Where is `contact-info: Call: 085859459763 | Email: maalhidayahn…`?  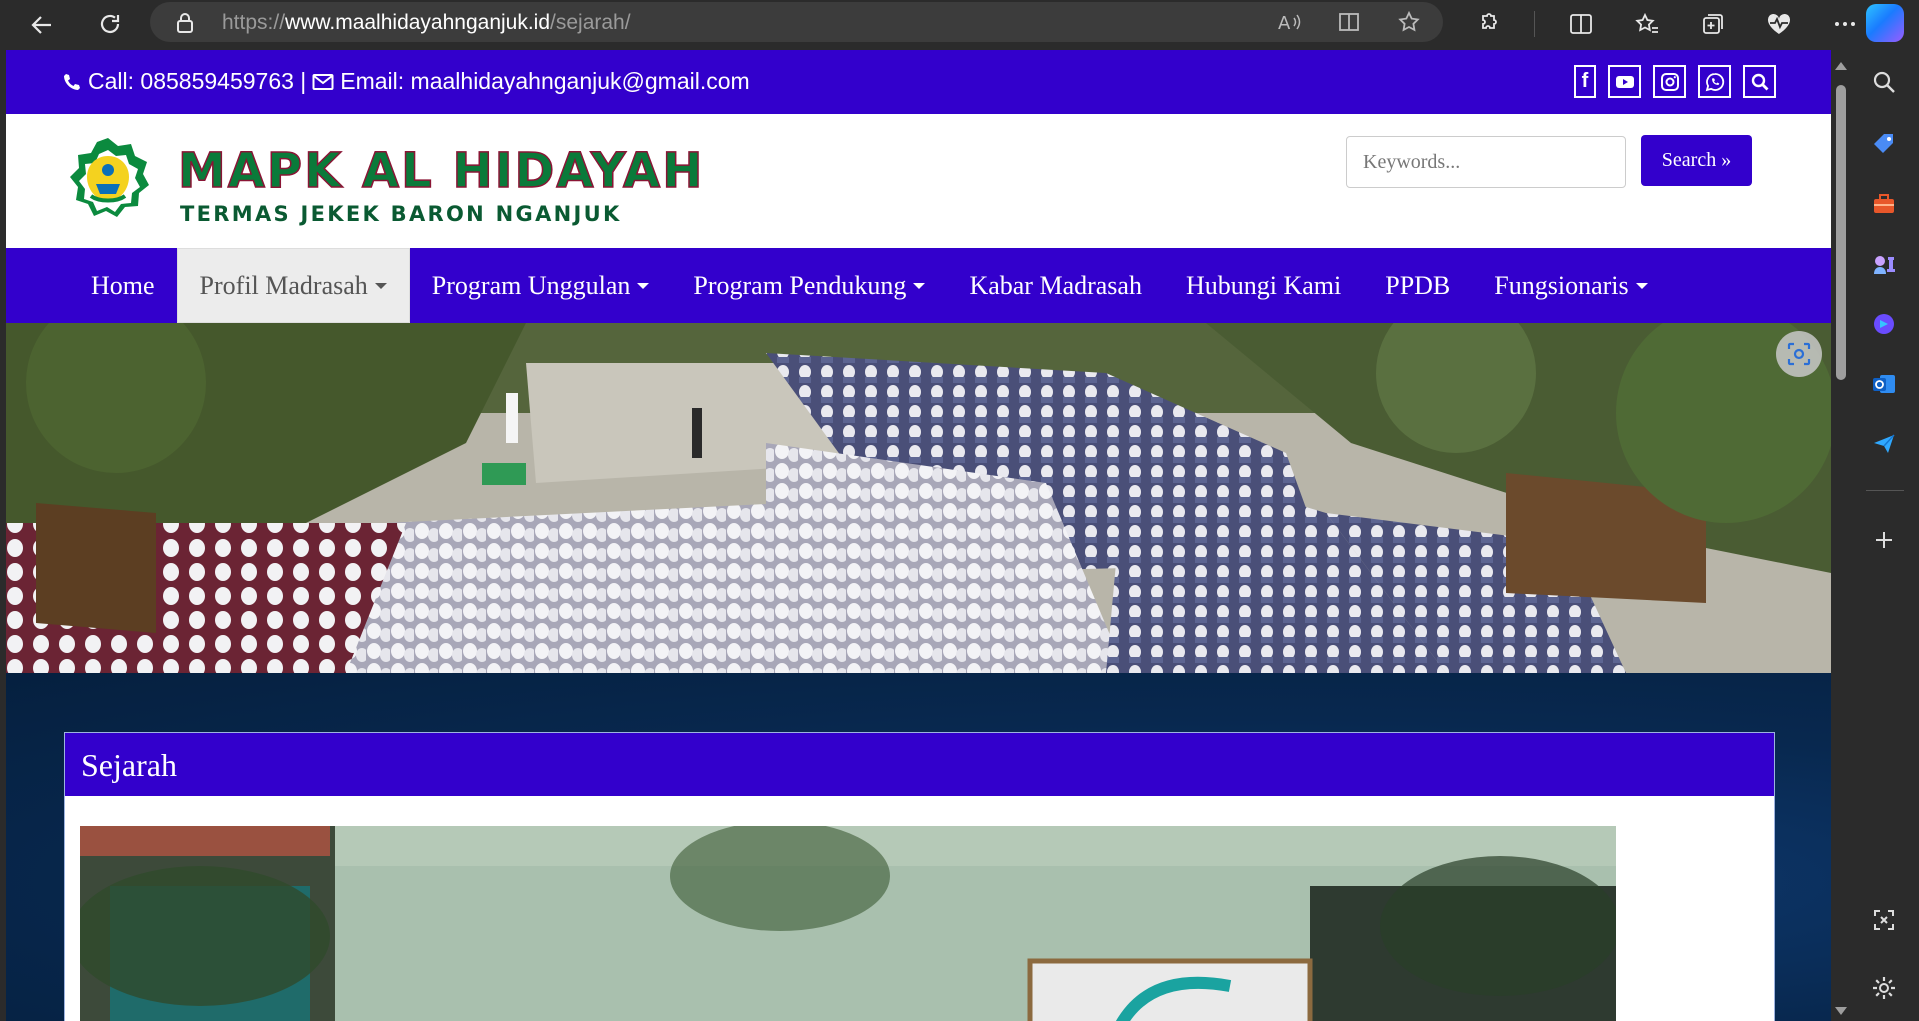
contact-info: Call: 085859459763 | Email: maalhidayahn… is located at coordinates (406, 81).